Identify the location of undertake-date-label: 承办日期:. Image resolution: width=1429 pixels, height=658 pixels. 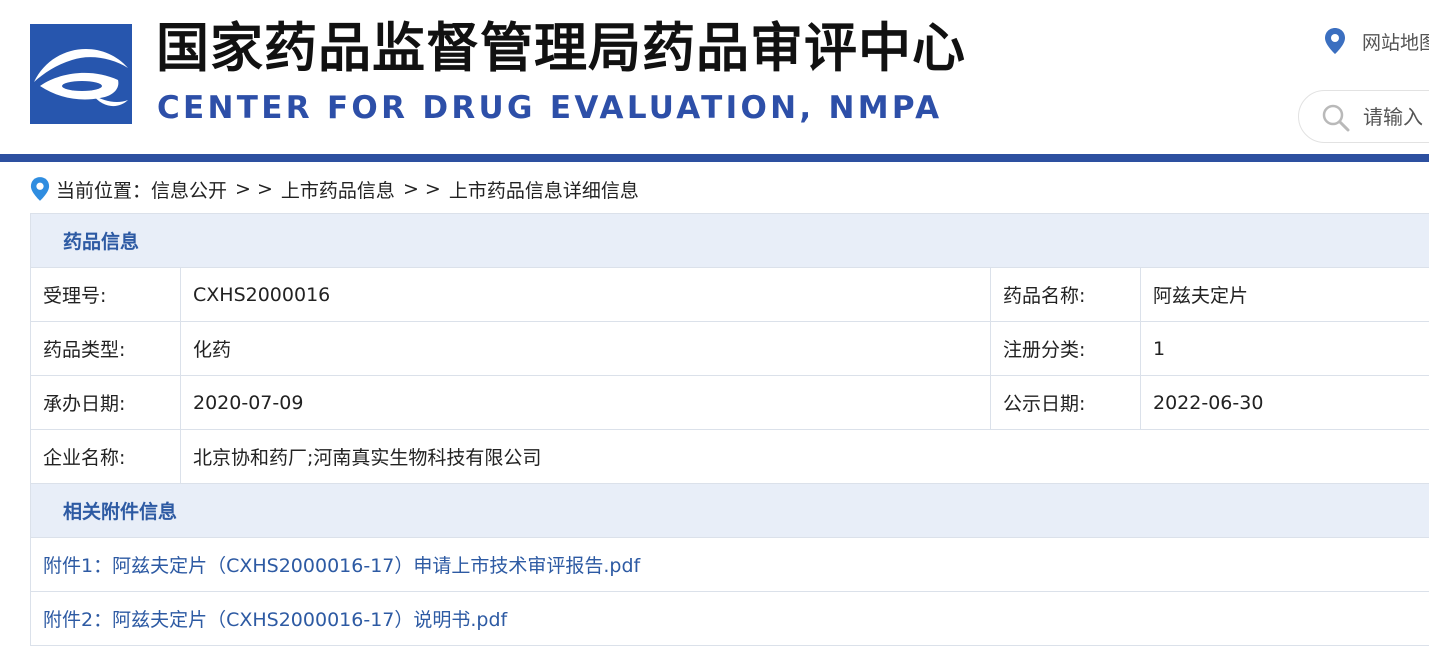
(105, 402).